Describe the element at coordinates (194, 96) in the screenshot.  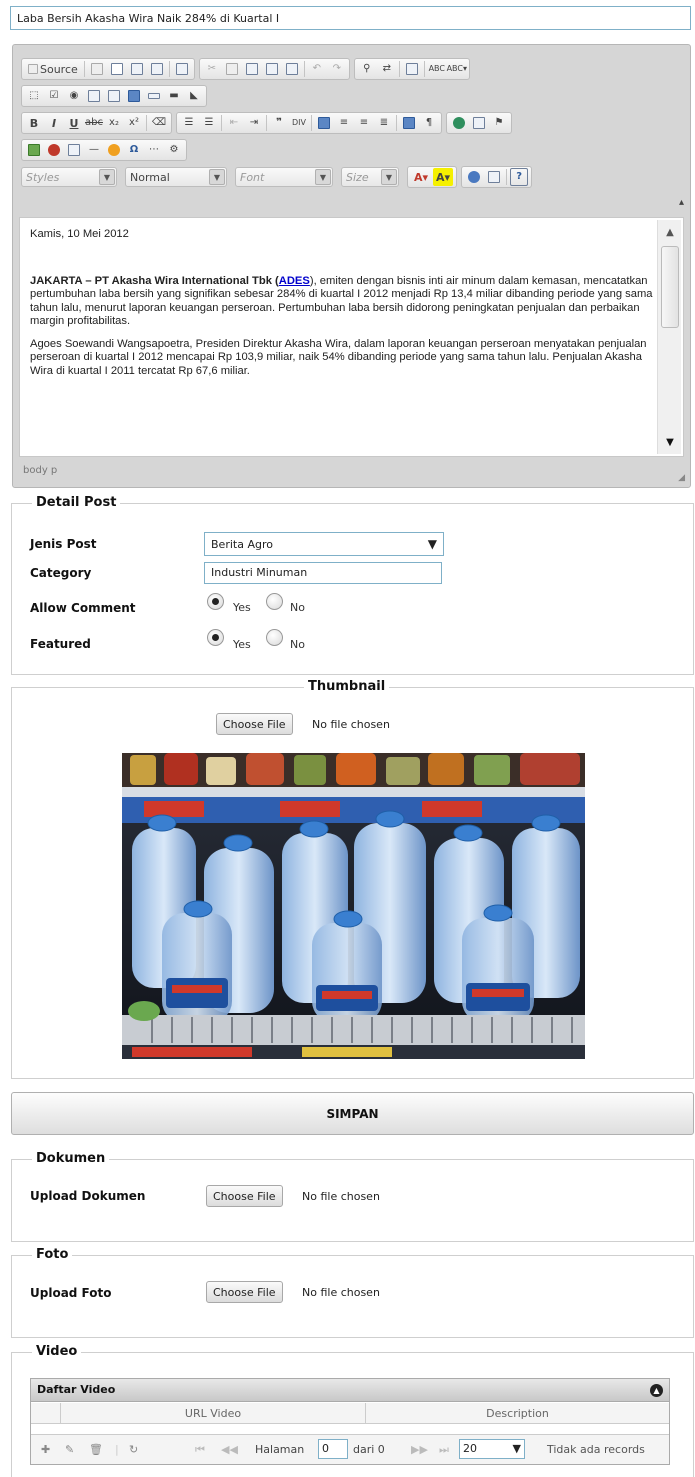
I see `hidden-field-icon: ◣` at that location.